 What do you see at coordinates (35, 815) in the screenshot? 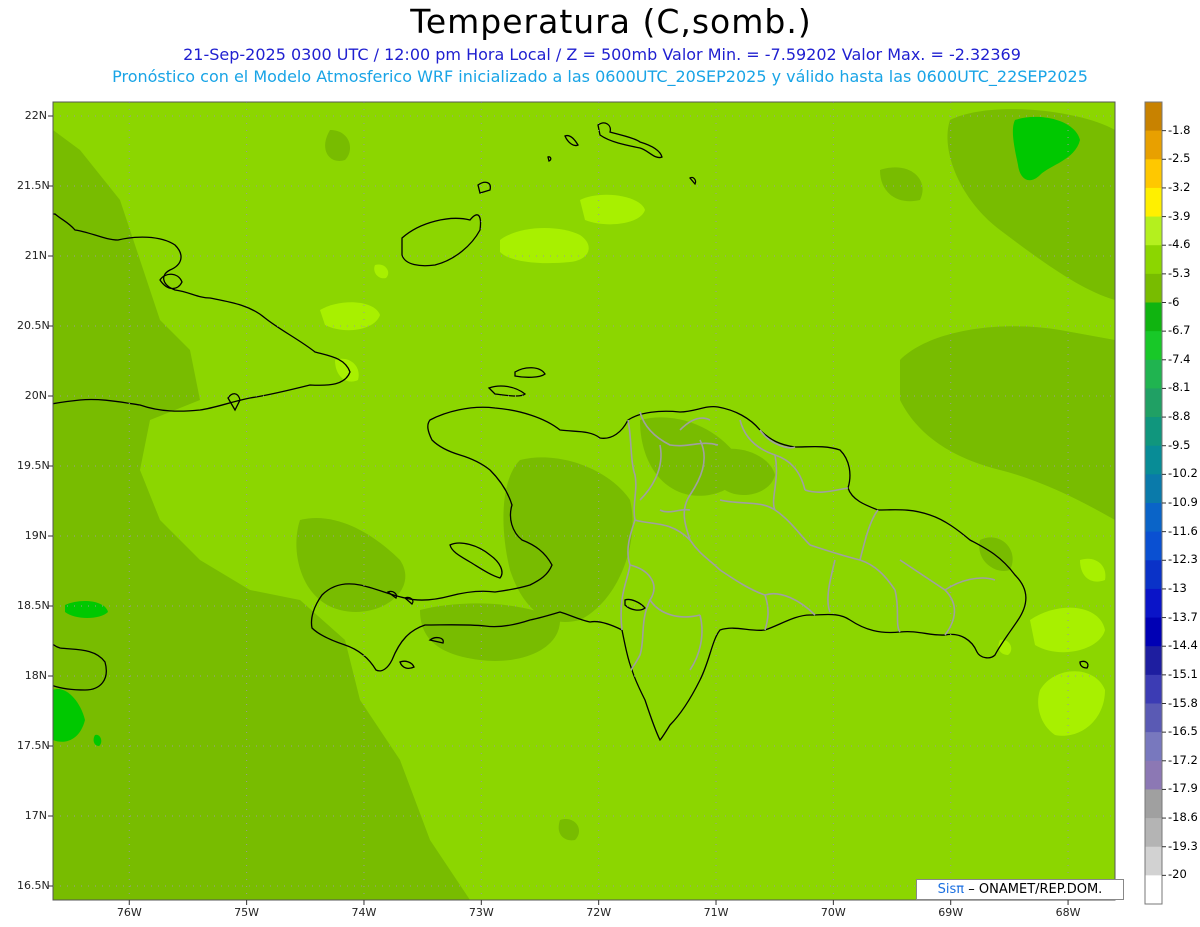
I see `latitude-label: 17N` at bounding box center [35, 815].